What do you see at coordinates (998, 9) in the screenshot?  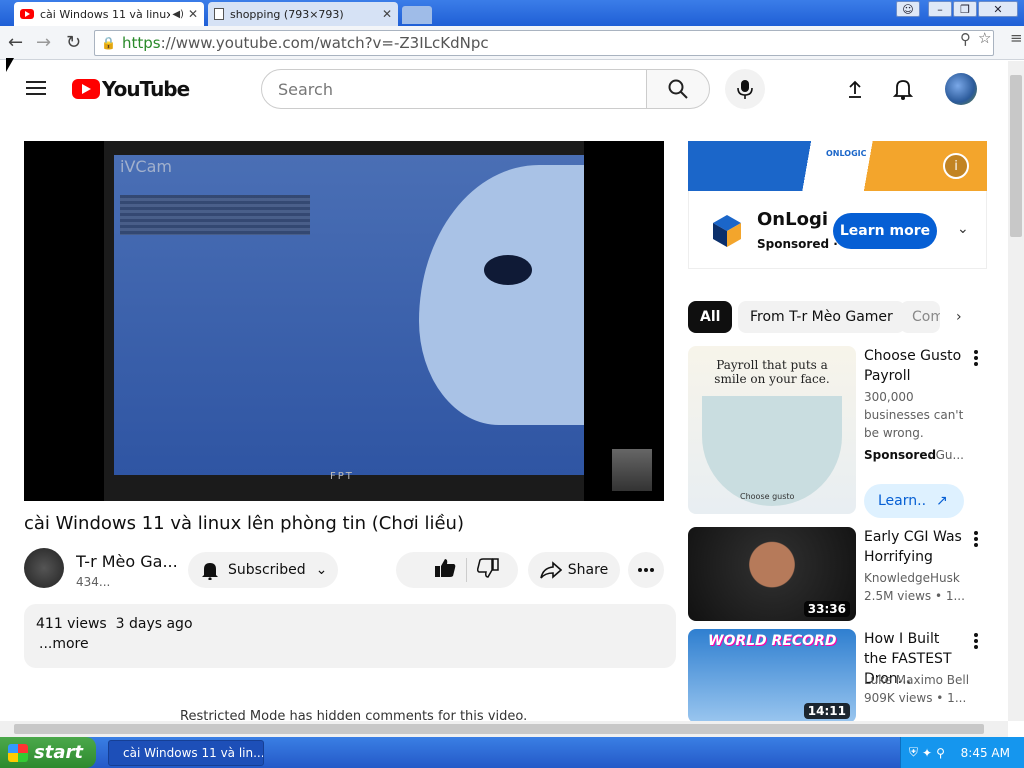 I see `close-window-button: ✕` at bounding box center [998, 9].